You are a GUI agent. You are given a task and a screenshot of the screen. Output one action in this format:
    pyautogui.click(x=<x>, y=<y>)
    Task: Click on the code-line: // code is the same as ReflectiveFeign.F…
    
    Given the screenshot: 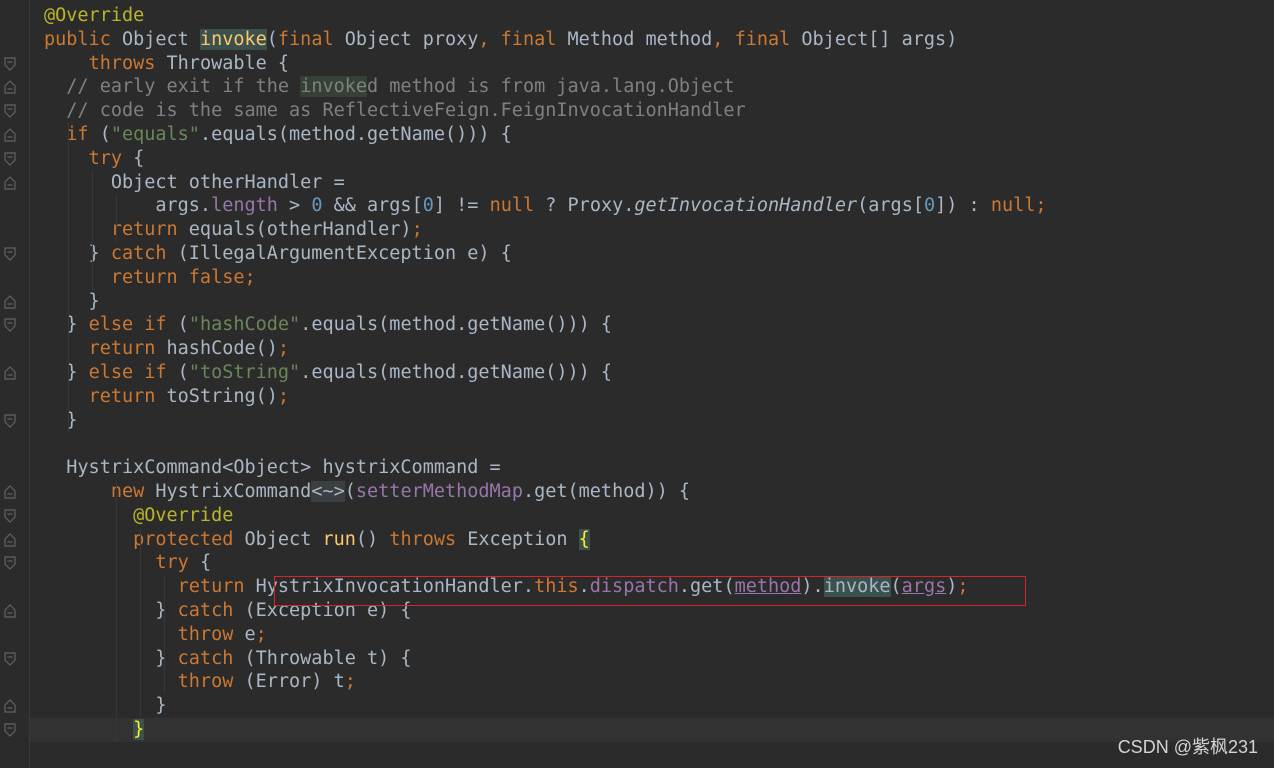 What is the action you would take?
    pyautogui.click(x=659, y=111)
    